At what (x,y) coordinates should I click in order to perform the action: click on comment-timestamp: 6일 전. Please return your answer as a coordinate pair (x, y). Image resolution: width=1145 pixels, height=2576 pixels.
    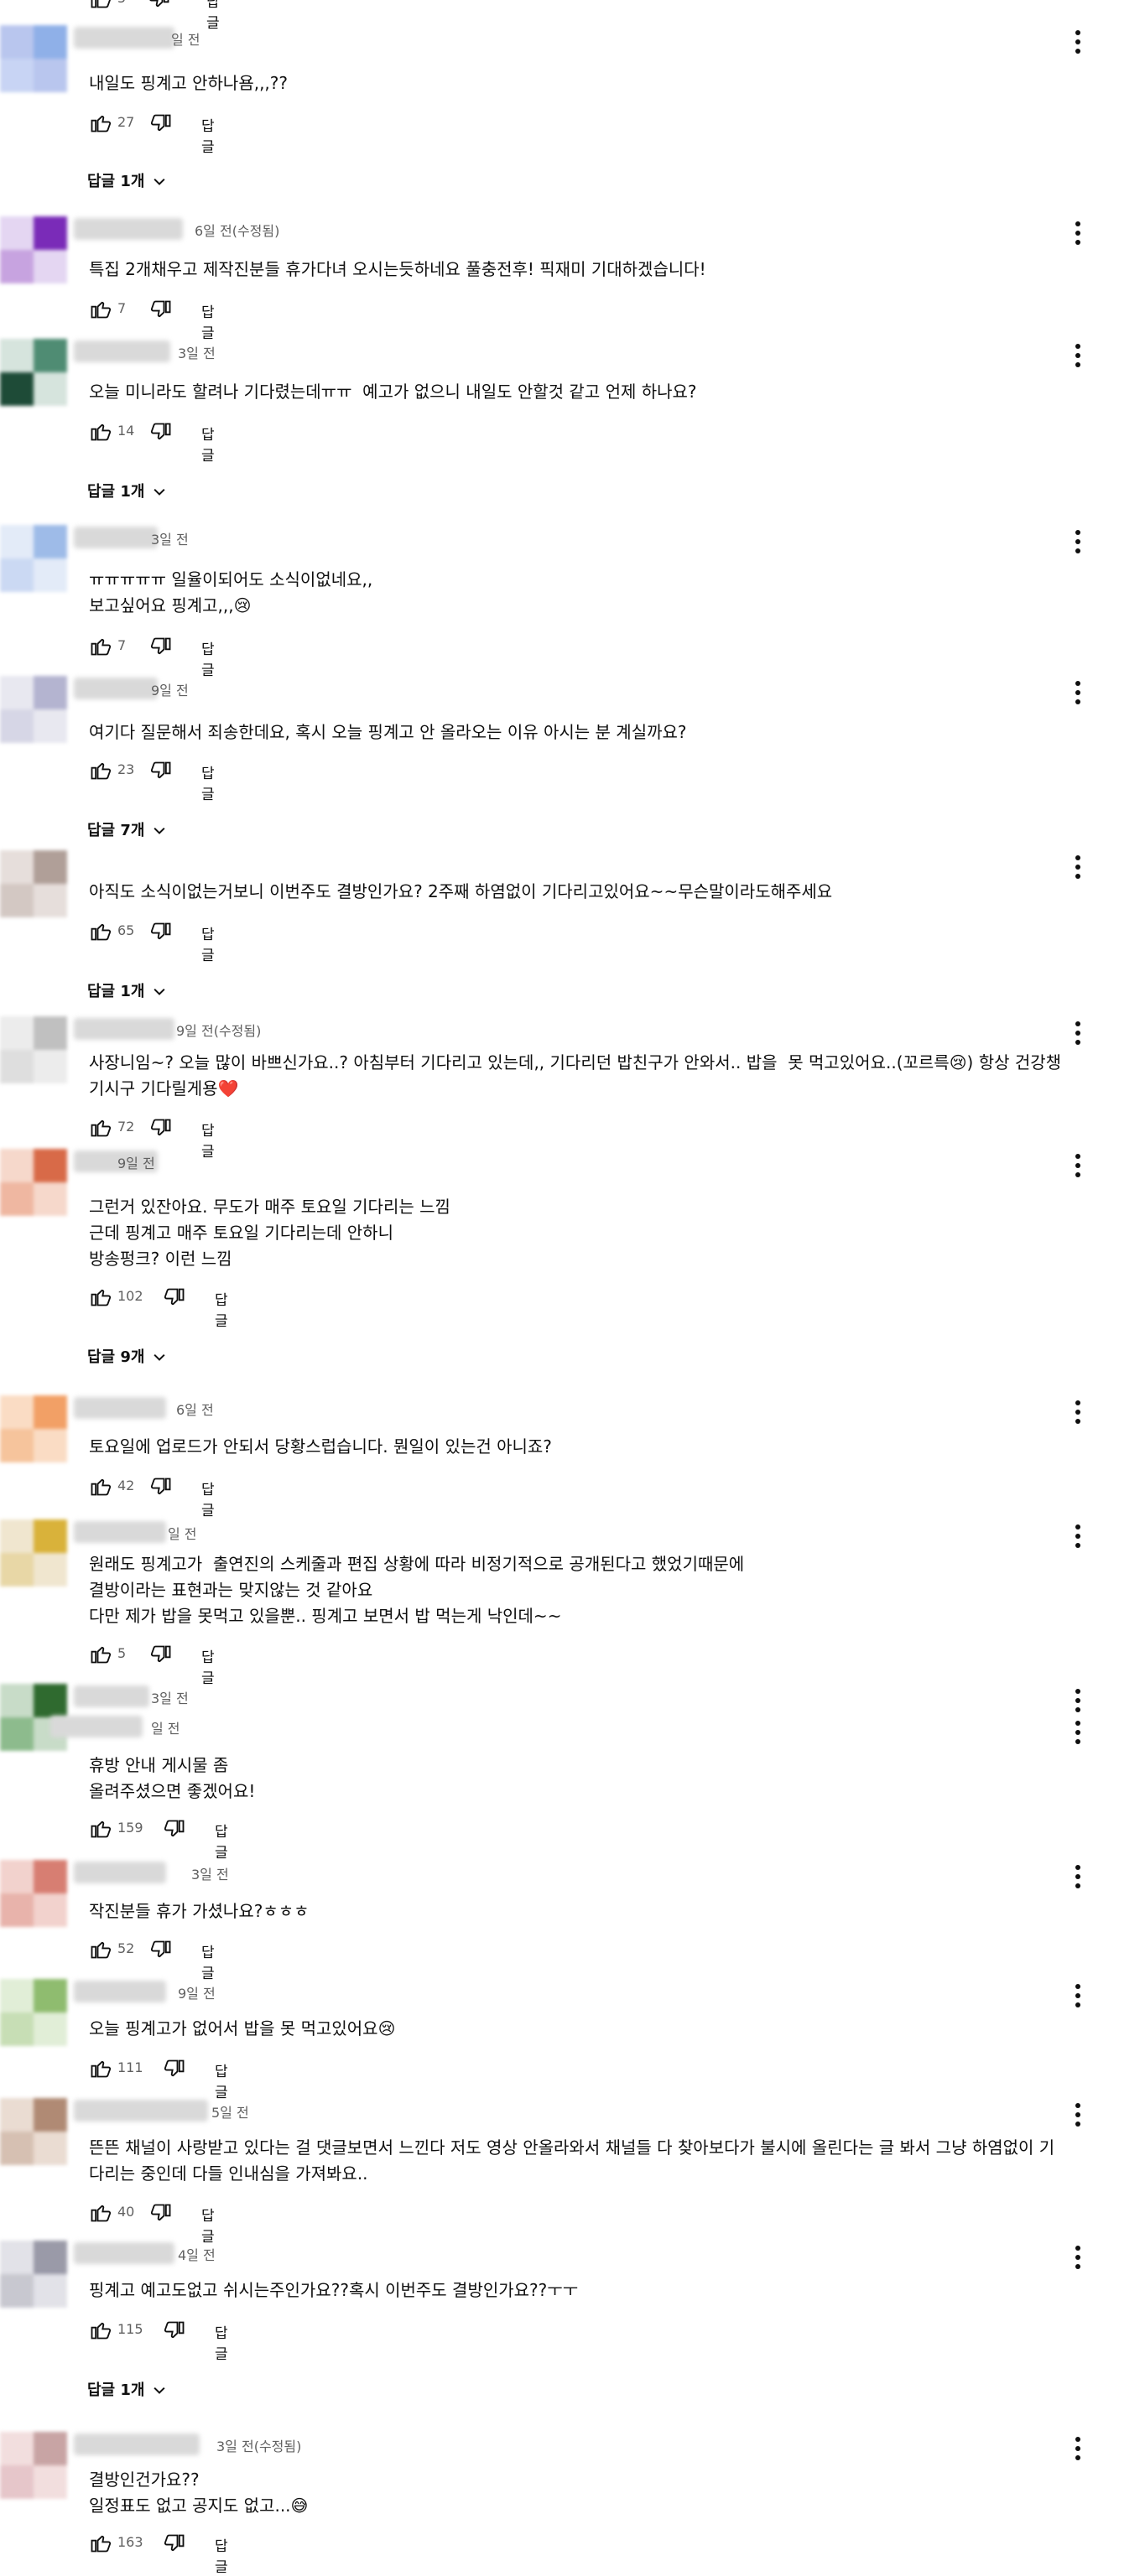
    Looking at the image, I should click on (195, 1409).